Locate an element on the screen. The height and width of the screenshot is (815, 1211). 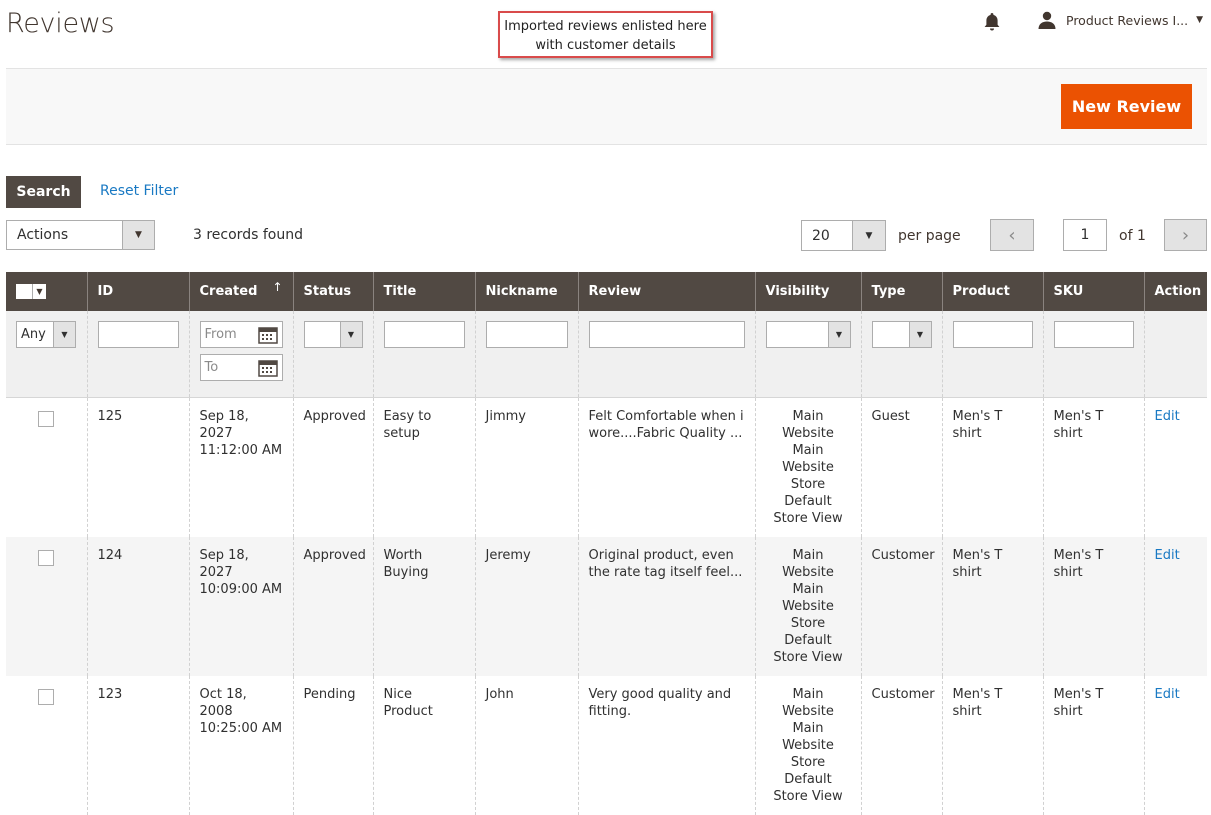
next-page-button: › is located at coordinates (1185, 235).